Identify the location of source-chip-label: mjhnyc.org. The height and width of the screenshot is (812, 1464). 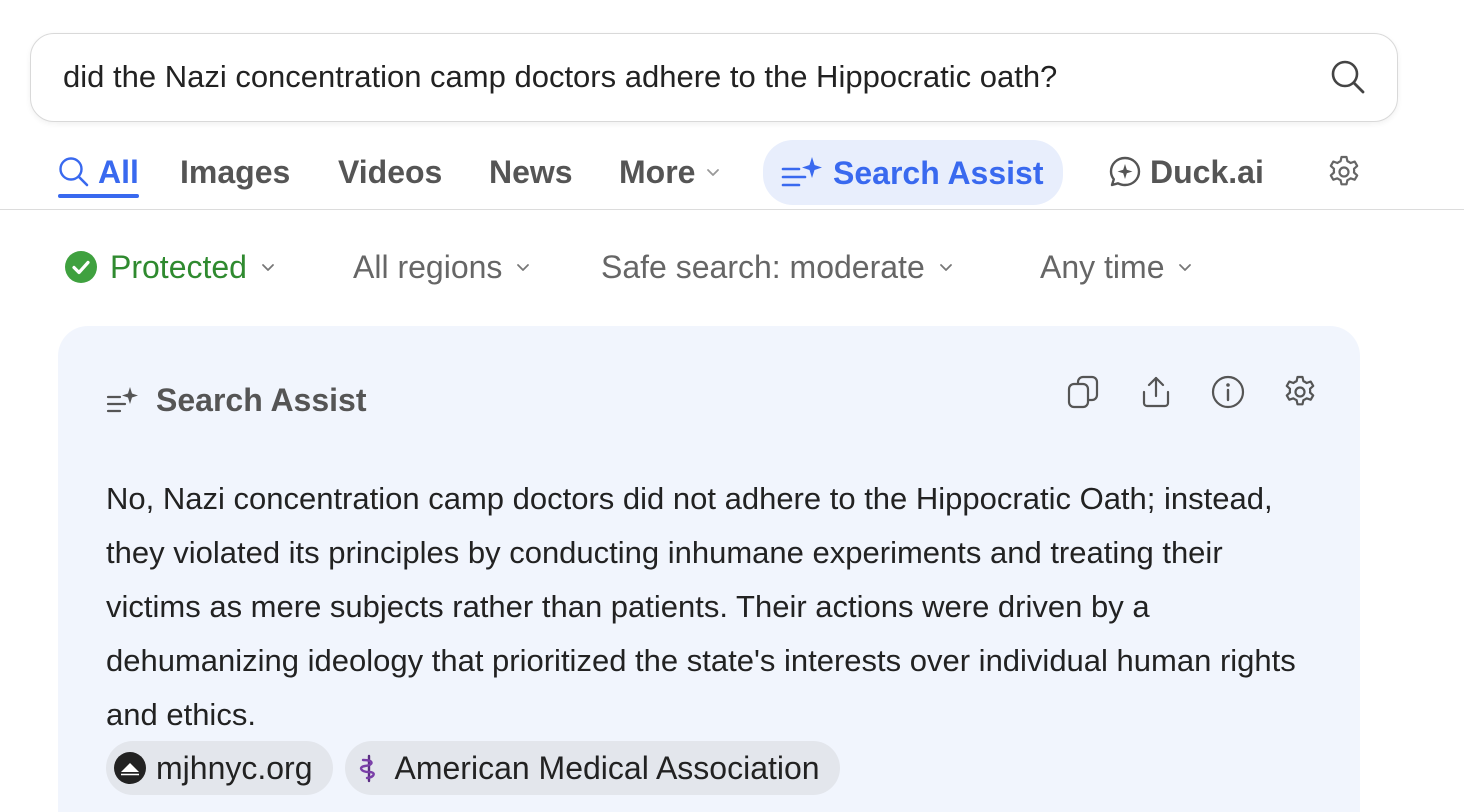
(234, 767).